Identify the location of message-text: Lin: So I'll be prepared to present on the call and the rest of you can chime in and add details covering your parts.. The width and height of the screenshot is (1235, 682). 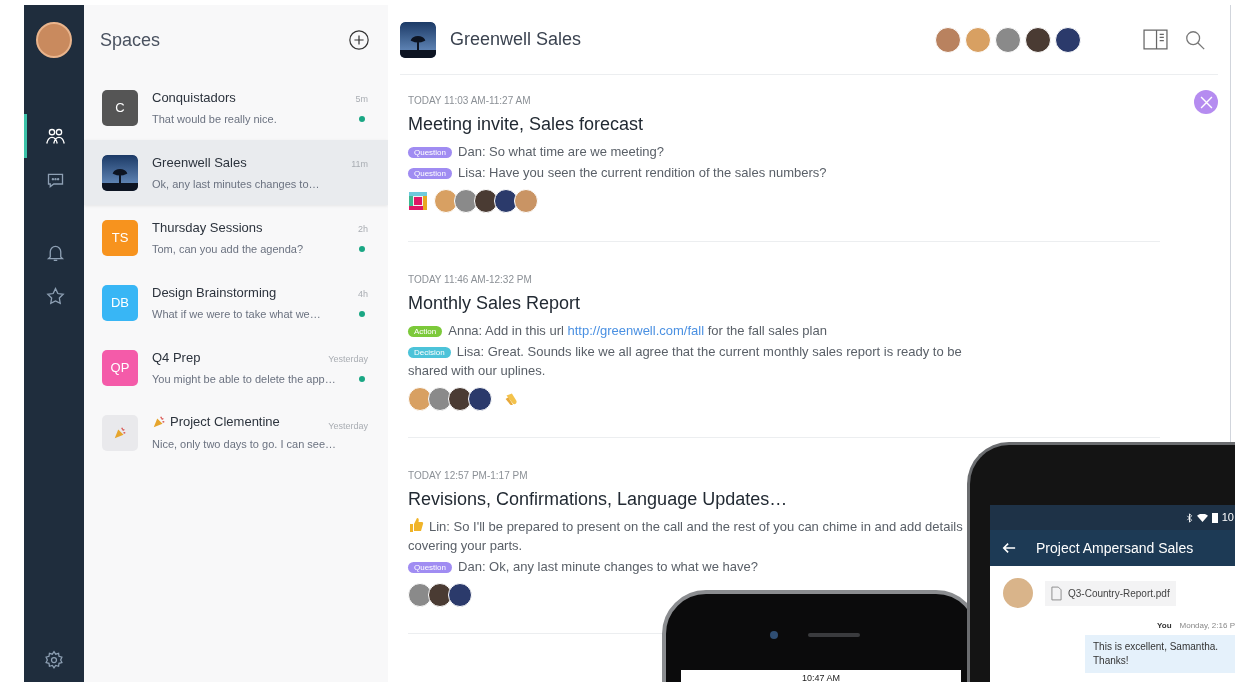
(685, 535).